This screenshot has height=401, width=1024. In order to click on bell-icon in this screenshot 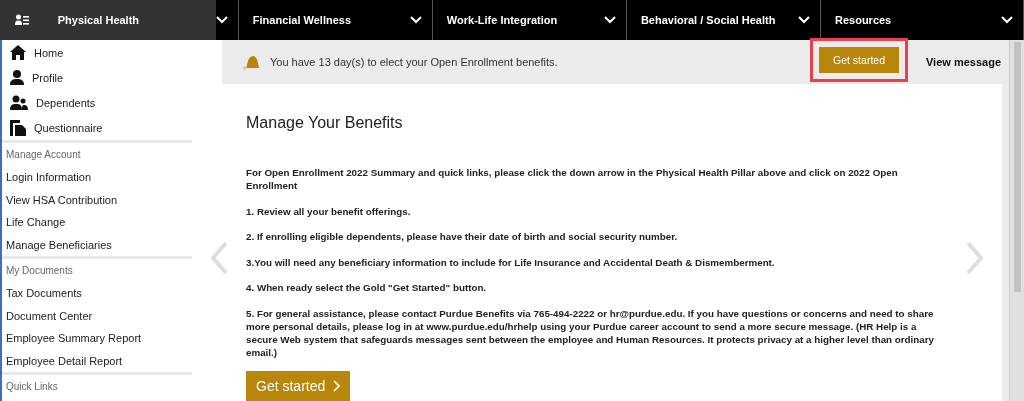, I will do `click(251, 62)`.